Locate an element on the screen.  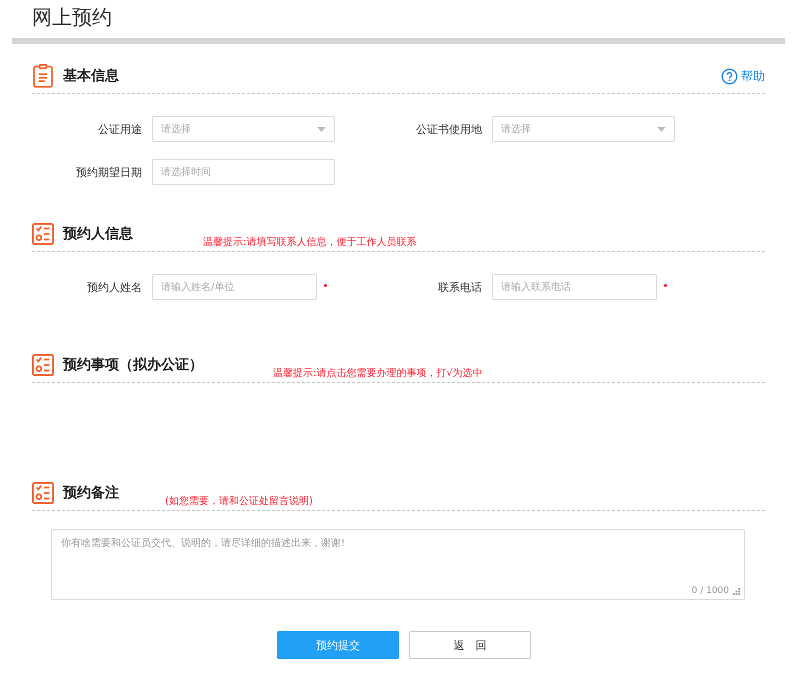
hint-text: 温馨提示:请填写联系人信息，便于工作人员联系 is located at coordinates (309, 242).